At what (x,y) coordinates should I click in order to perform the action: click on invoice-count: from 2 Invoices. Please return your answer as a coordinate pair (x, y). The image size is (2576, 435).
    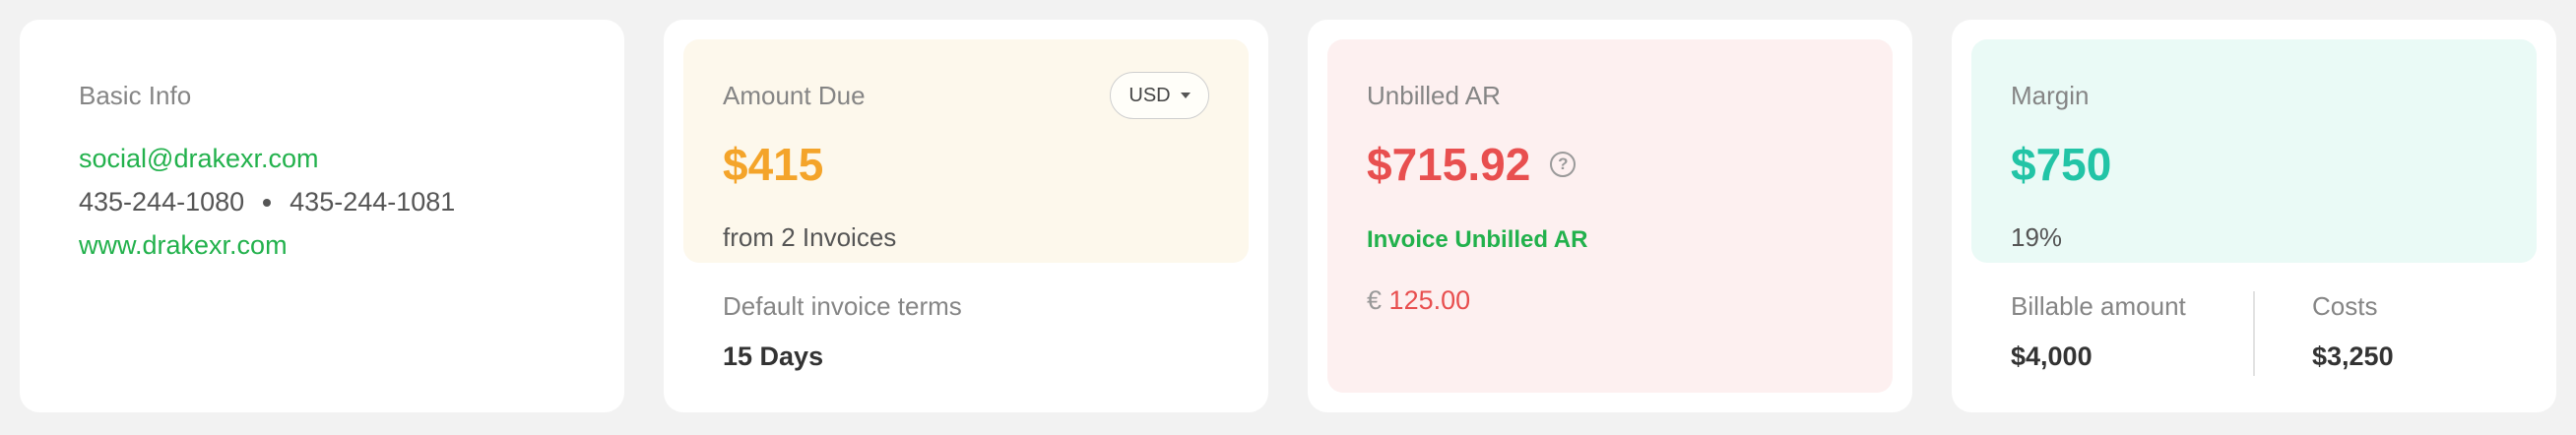
    Looking at the image, I should click on (810, 237).